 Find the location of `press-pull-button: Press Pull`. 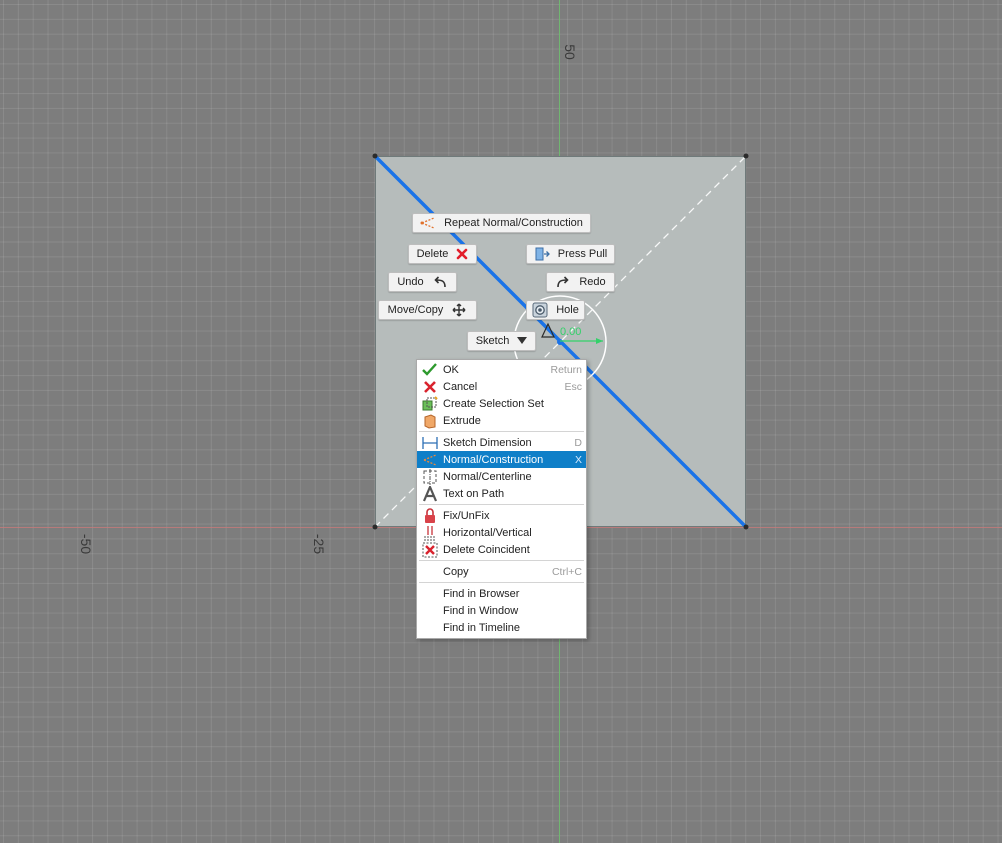

press-pull-button: Press Pull is located at coordinates (570, 254).